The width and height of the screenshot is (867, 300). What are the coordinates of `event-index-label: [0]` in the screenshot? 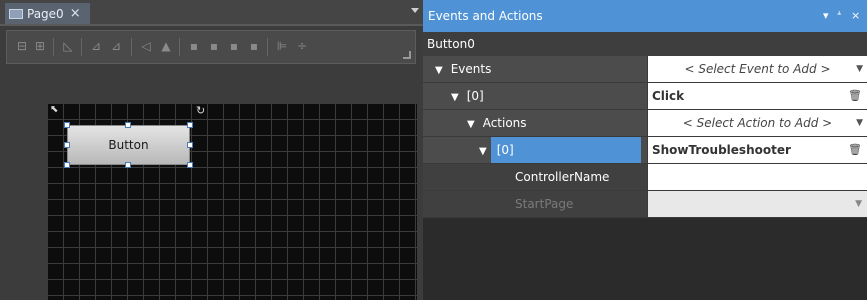 It's located at (475, 96).